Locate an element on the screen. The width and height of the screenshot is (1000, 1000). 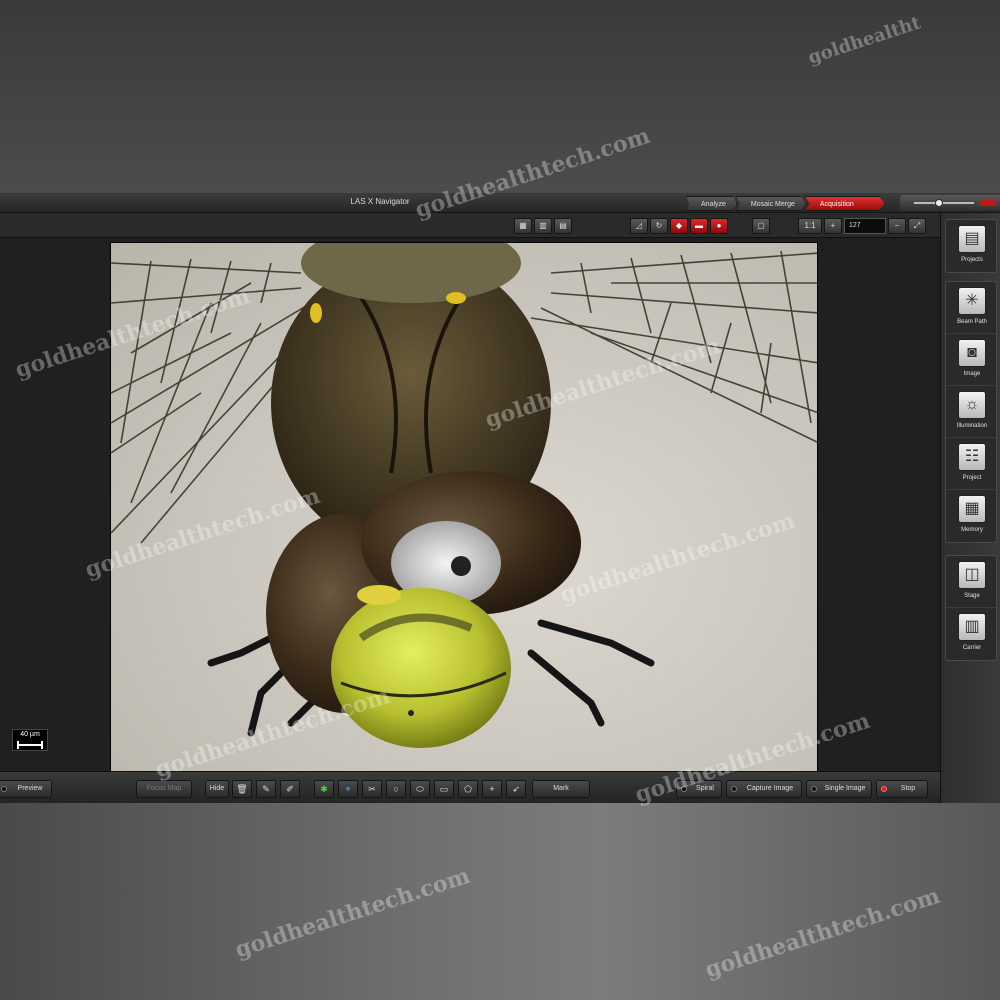
beam-path-icon: ✳ is located at coordinates (972, 301).